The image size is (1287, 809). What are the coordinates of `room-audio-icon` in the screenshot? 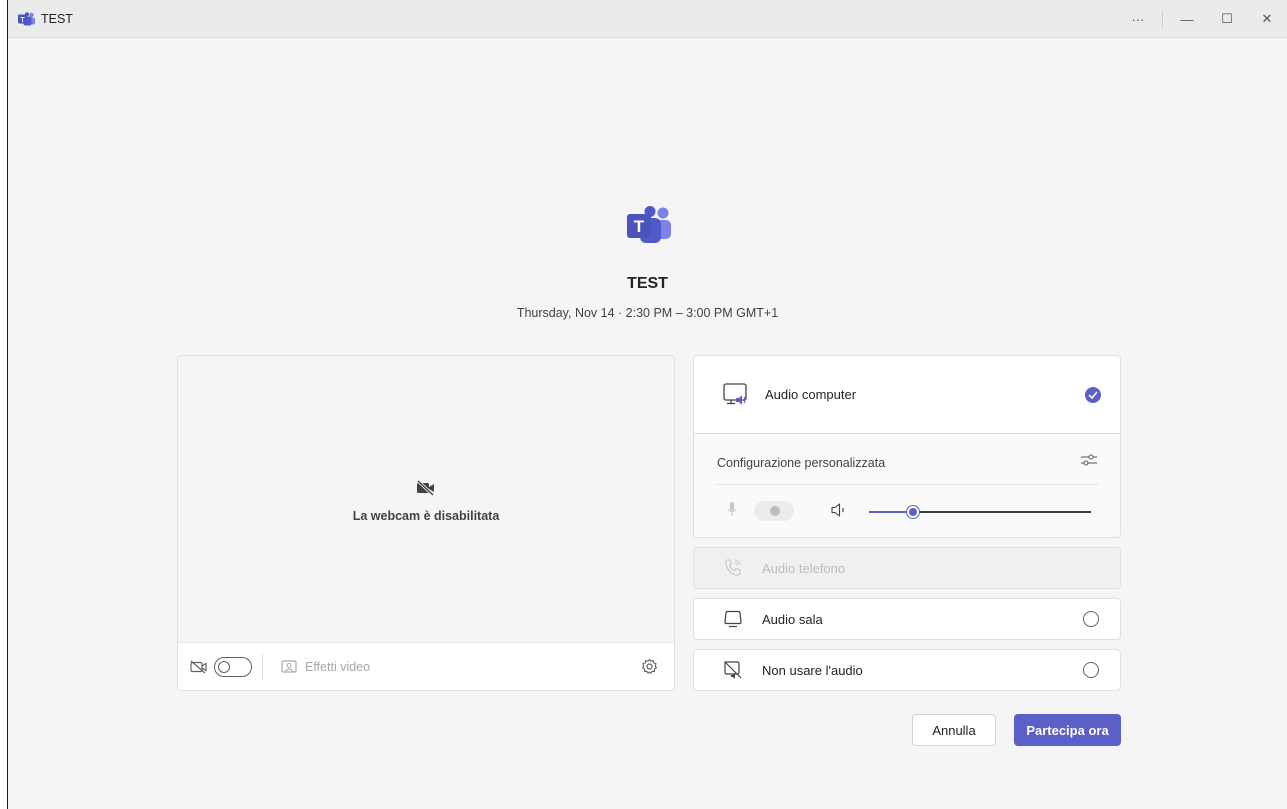 It's located at (733, 619).